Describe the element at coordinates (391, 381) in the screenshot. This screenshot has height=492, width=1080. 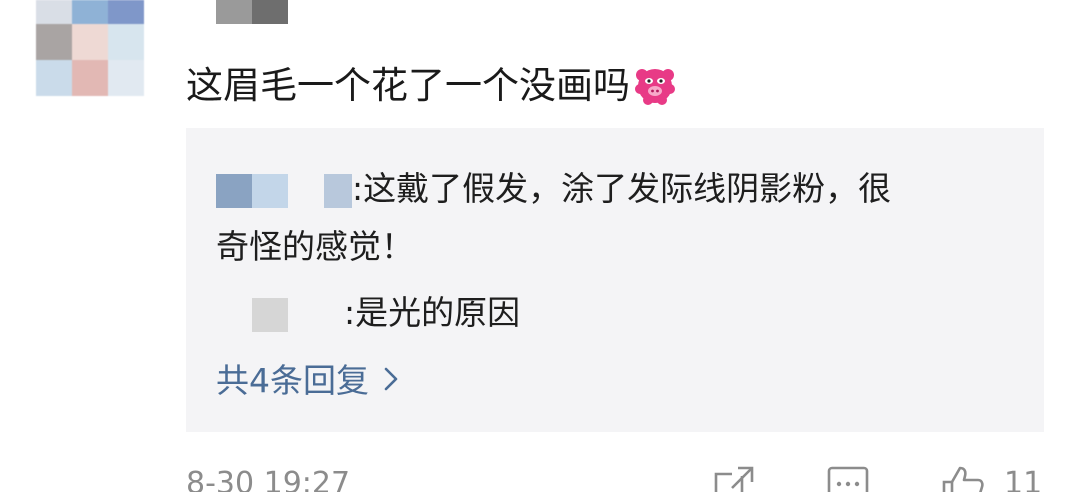
I see `chevron-right-icon` at that location.